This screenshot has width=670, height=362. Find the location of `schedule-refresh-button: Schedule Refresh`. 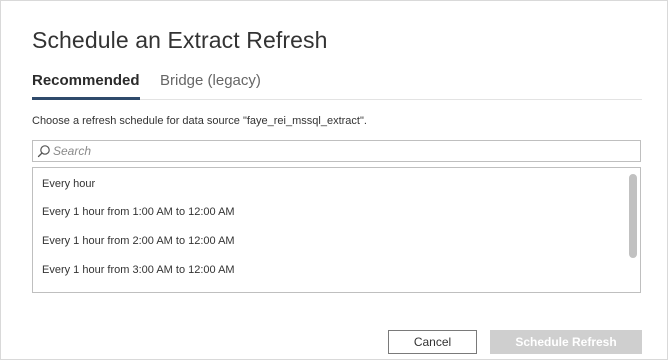

schedule-refresh-button: Schedule Refresh is located at coordinates (566, 342).